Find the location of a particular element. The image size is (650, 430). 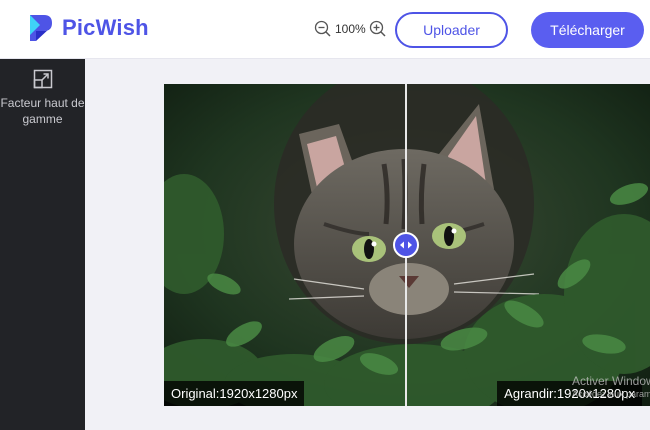

upload-button: Uploader is located at coordinates (451, 30).